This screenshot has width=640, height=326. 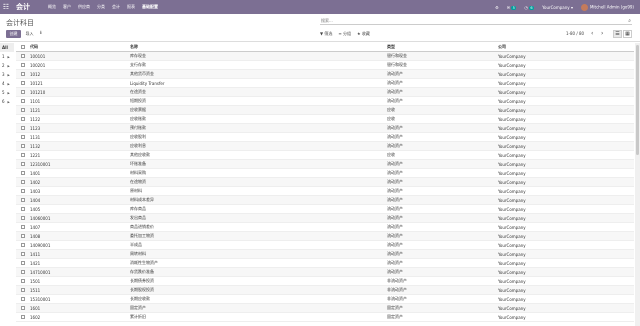 What do you see at coordinates (325, 317) in the screenshot?
I see `table-row: 1602 累计折旧 固定资产 YourCompany` at bounding box center [325, 317].